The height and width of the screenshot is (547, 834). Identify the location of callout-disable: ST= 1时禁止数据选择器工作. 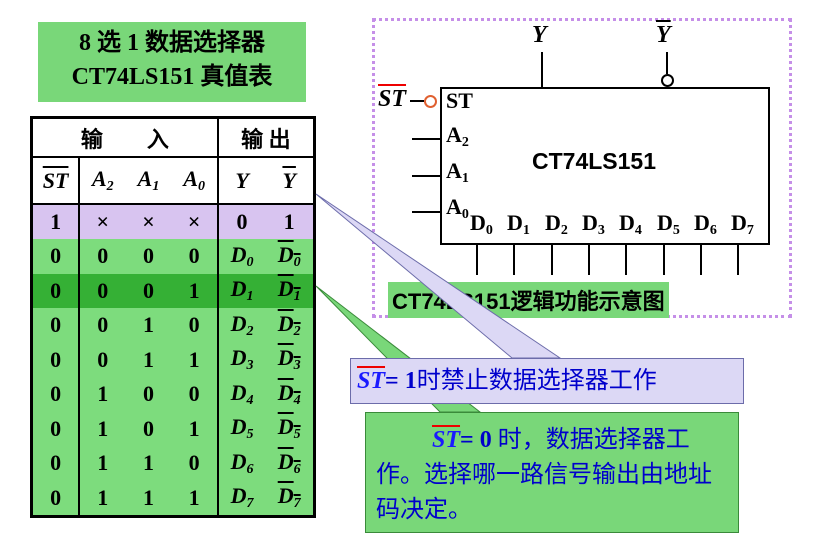
(547, 381).